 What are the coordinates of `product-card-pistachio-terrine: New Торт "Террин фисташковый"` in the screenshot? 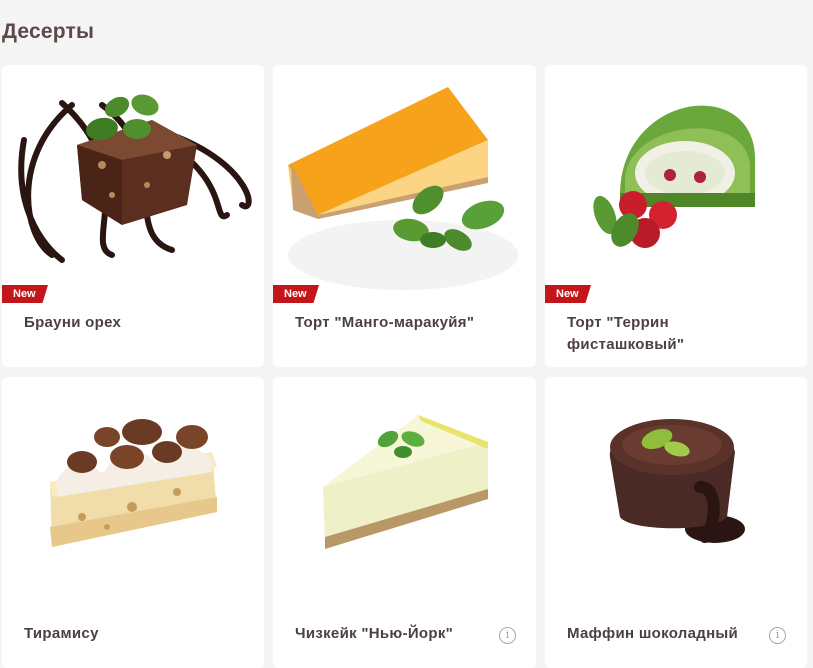 It's located at (676, 216).